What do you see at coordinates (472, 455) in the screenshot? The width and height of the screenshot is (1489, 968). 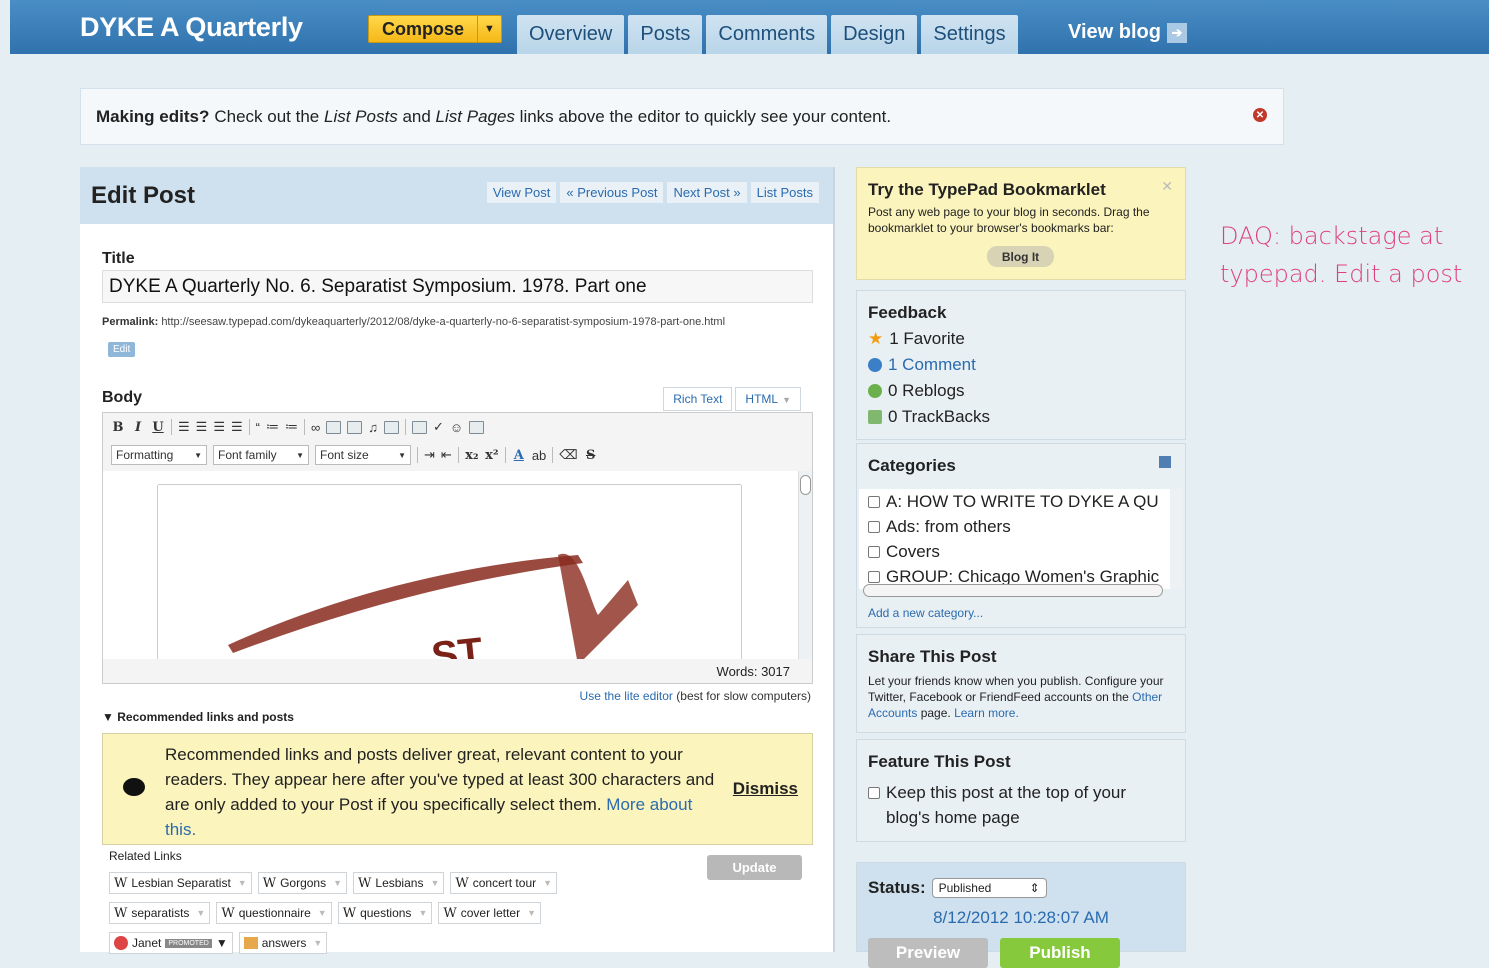 I see `subscript-icon: x₂` at bounding box center [472, 455].